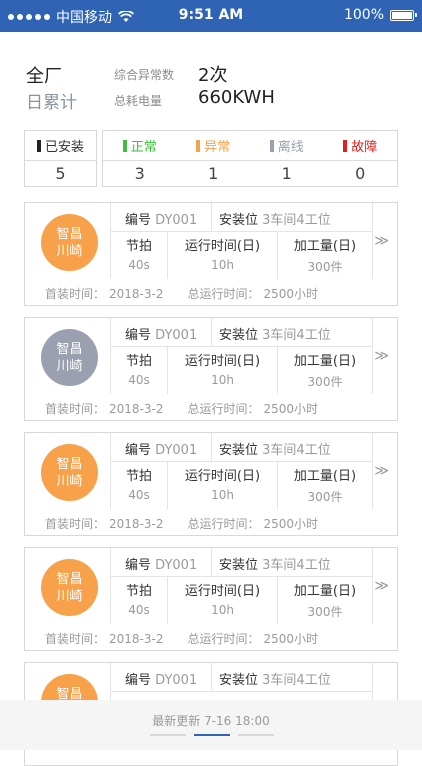  Describe the element at coordinates (38, 145) in the screenshot. I see `installed-color-marker` at that location.